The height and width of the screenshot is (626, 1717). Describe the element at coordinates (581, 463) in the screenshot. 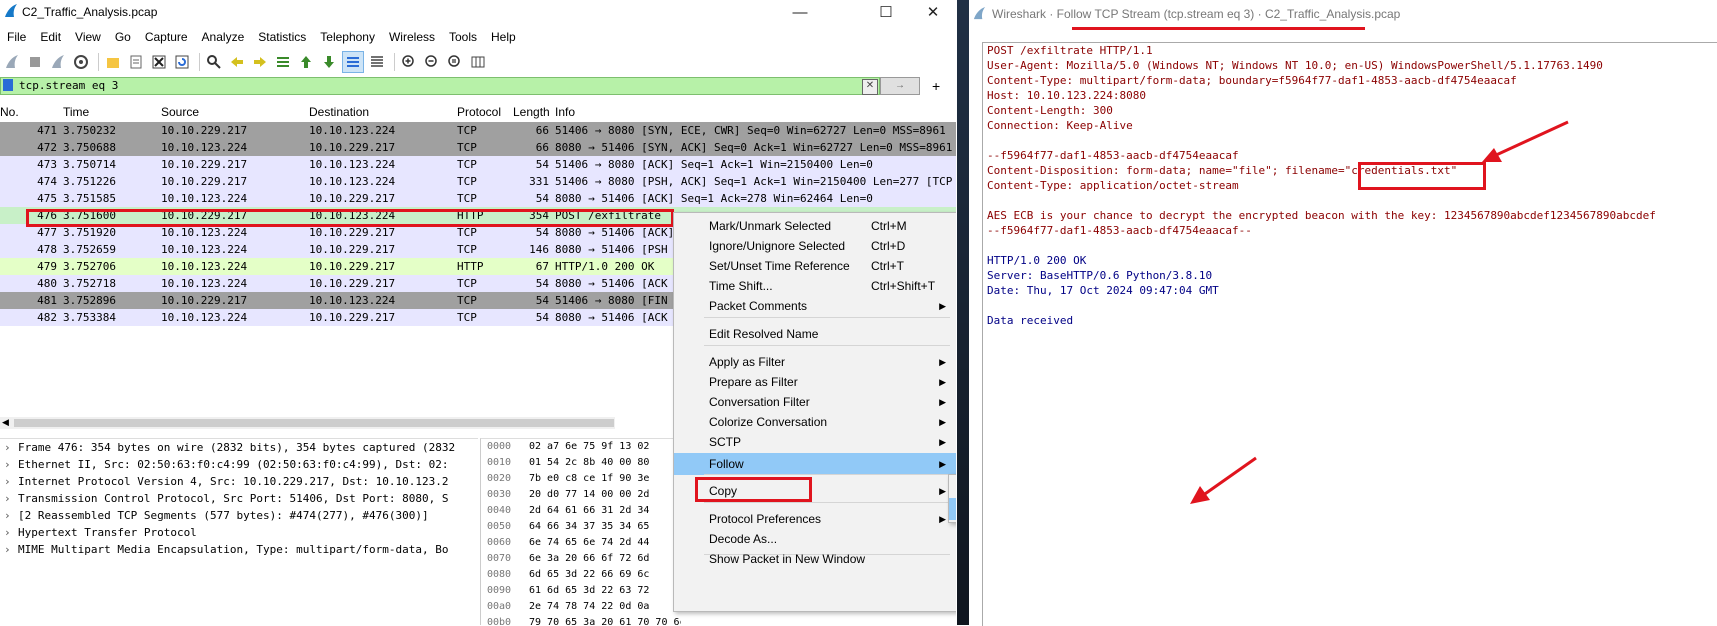

I see `hex-row: 0010 01 54 2c 8b 40 00 80` at that location.